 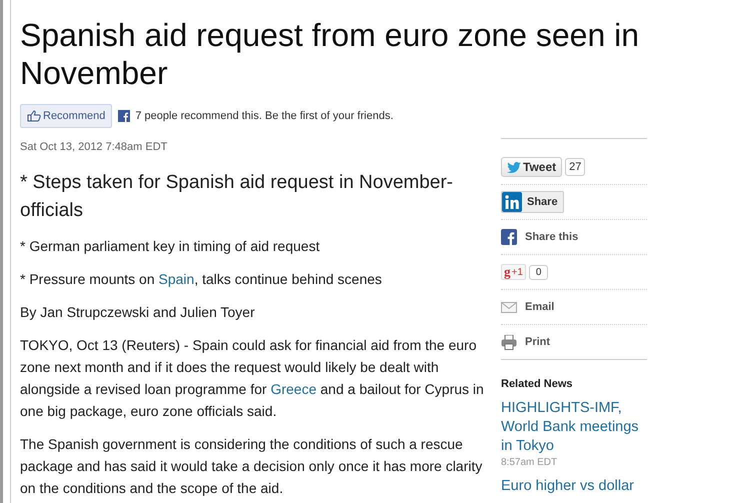 What do you see at coordinates (532, 202) in the screenshot?
I see `linkedin-share-button: Share` at bounding box center [532, 202].